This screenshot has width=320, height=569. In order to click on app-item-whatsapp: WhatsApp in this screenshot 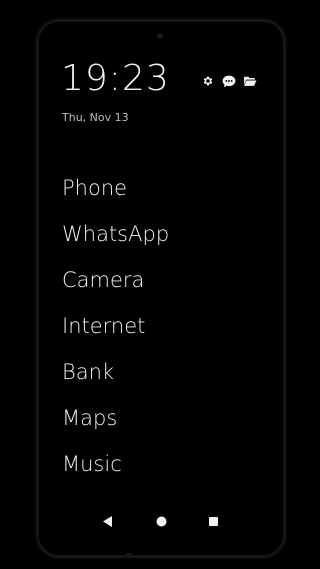, I will do `click(115, 241)`.